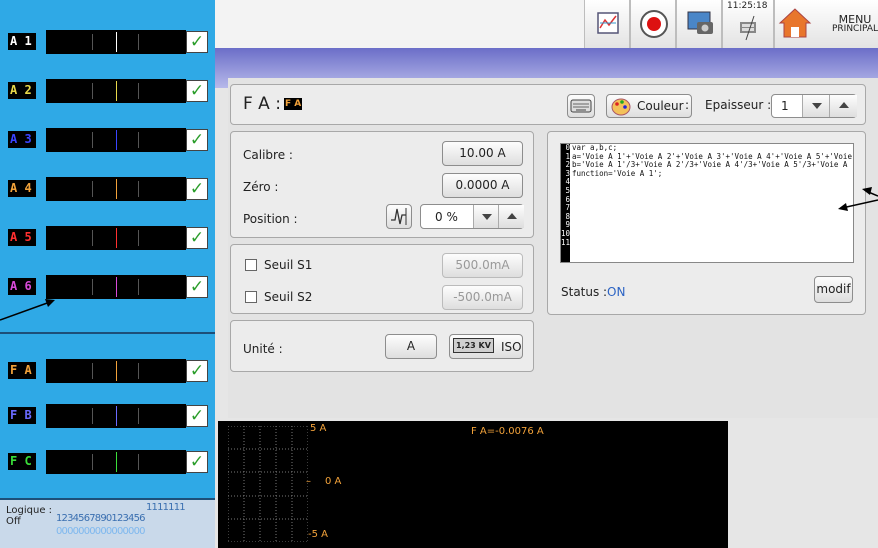  What do you see at coordinates (566, 203) in the screenshot?
I see `line-numbers: 0 1 2 3 4 5 6 7 8 9 10 11` at bounding box center [566, 203].